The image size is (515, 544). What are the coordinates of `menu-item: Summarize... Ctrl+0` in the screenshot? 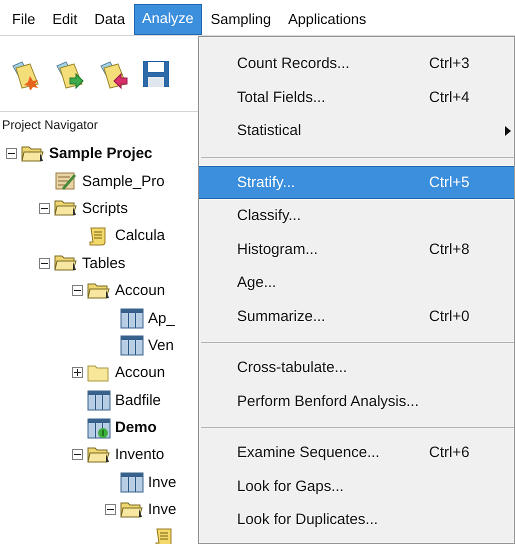 It's located at (356, 316).